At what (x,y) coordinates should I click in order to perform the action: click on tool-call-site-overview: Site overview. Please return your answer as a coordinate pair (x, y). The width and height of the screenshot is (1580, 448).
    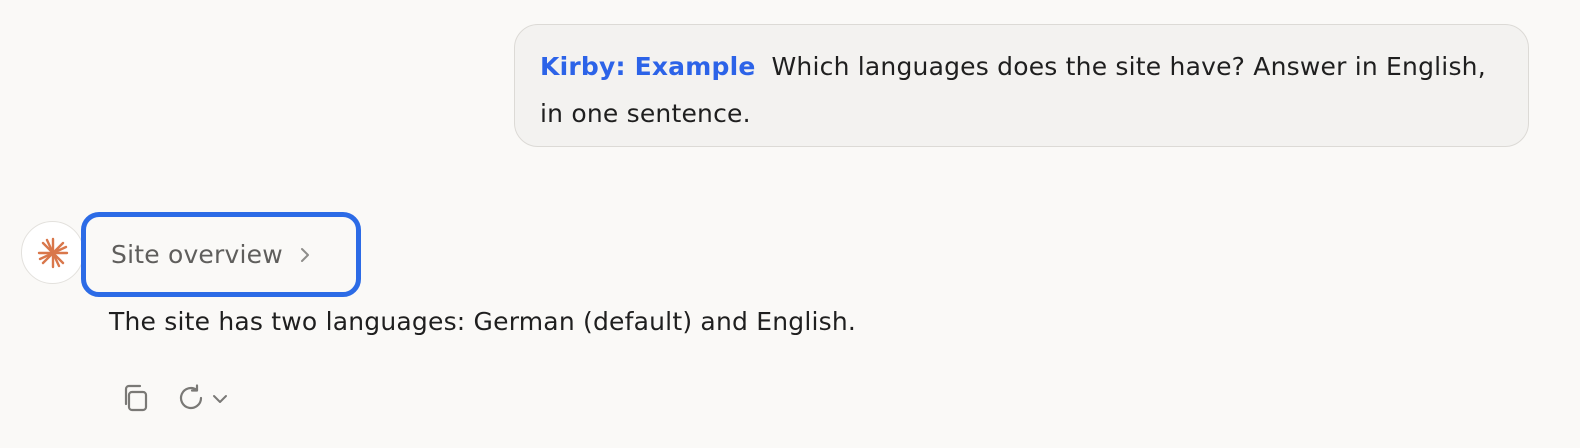
    Looking at the image, I should click on (221, 254).